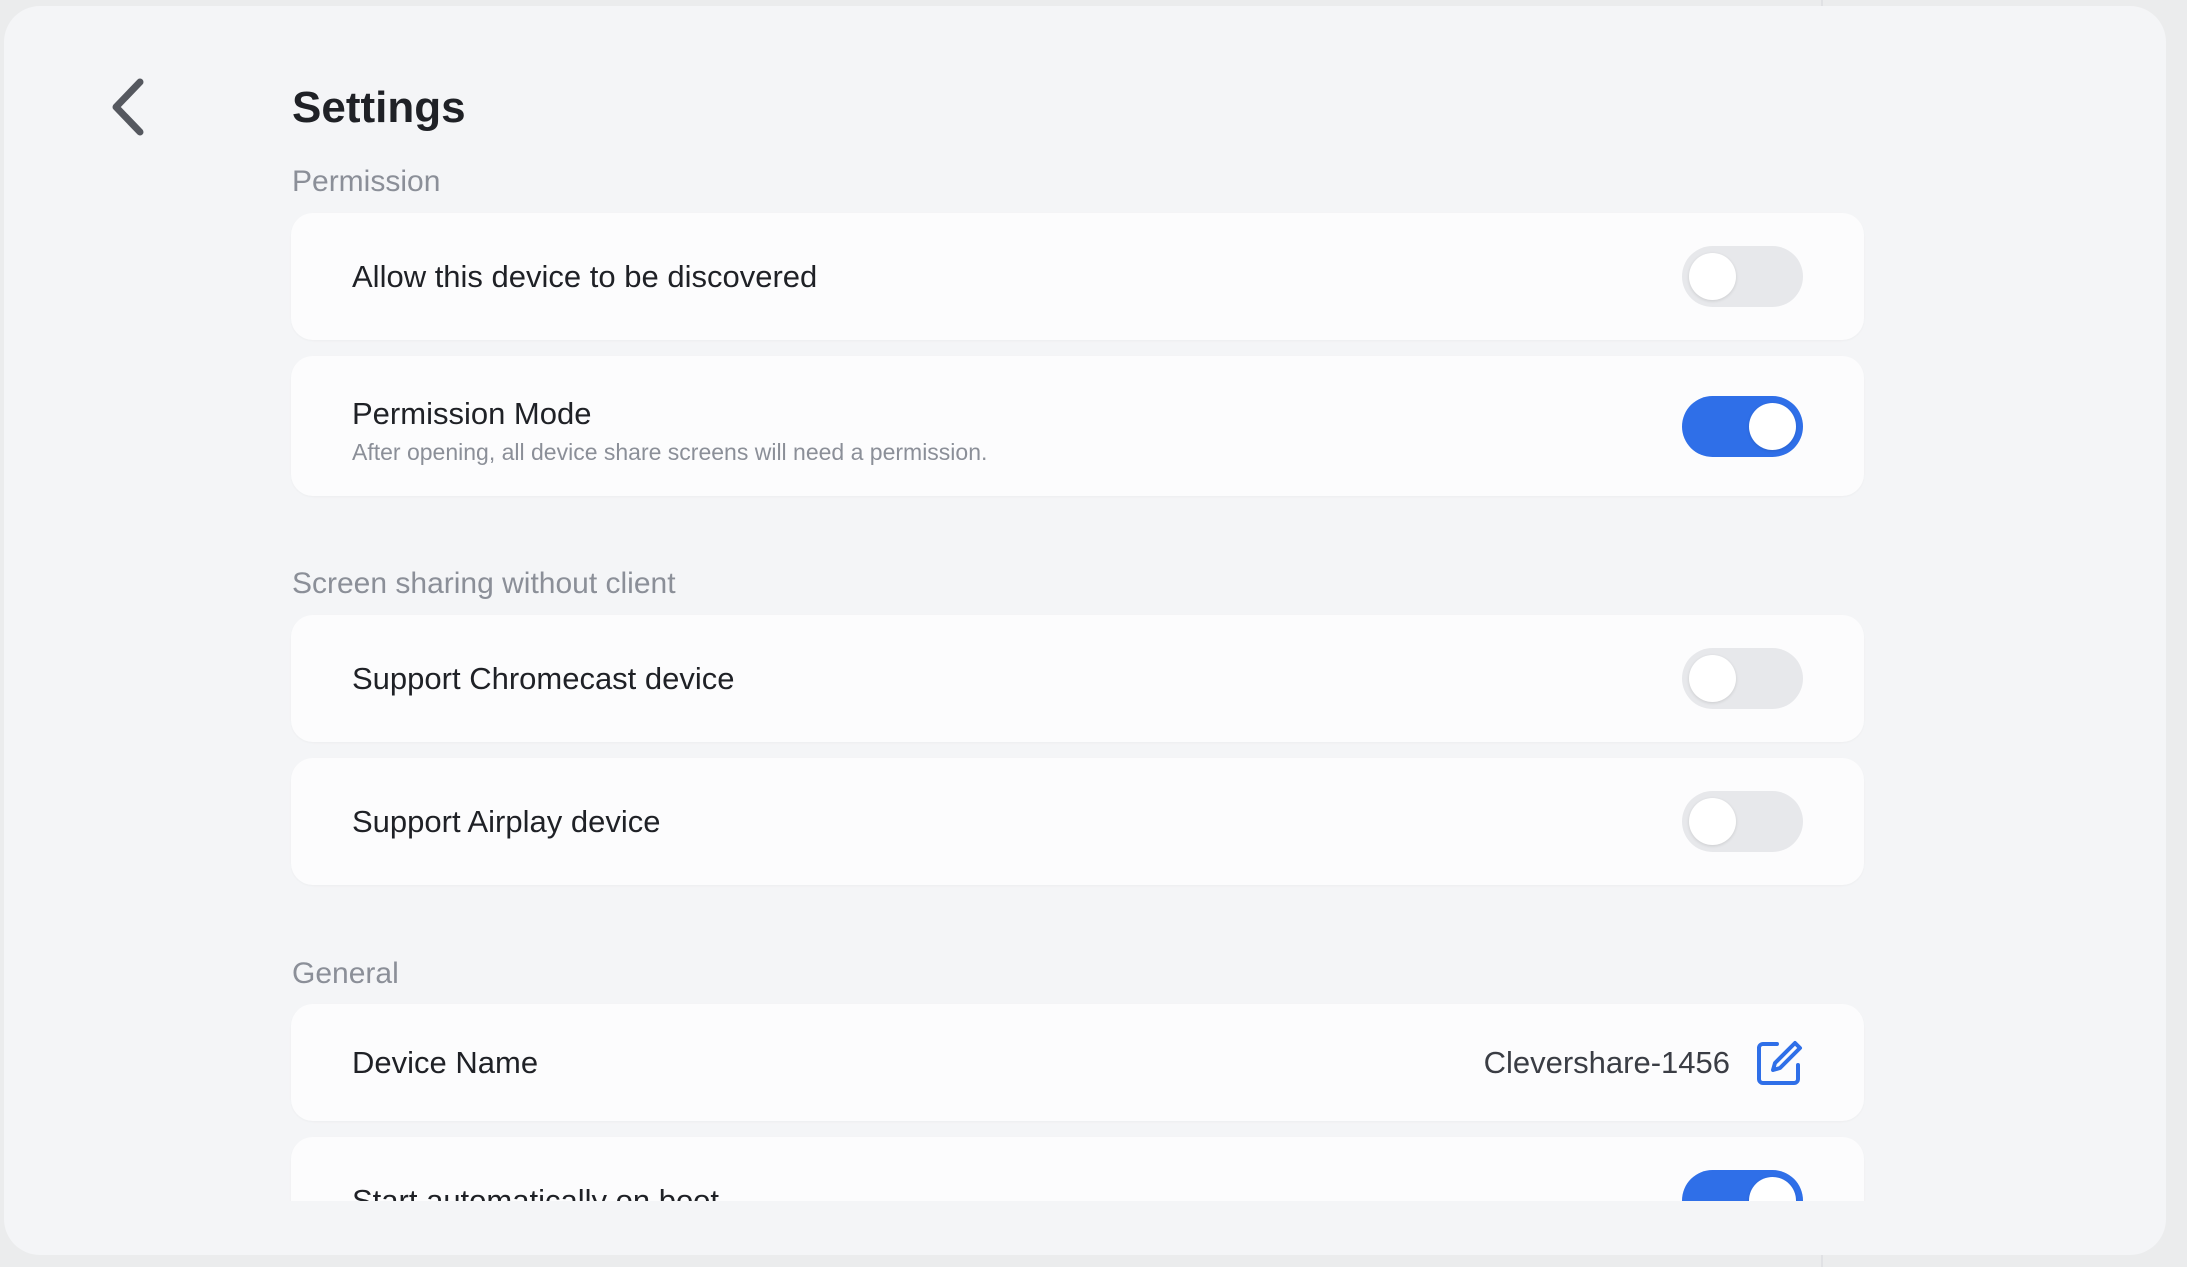 This screenshot has width=2187, height=1267. Describe the element at coordinates (1742, 821) in the screenshot. I see `airplay-toggle` at that location.